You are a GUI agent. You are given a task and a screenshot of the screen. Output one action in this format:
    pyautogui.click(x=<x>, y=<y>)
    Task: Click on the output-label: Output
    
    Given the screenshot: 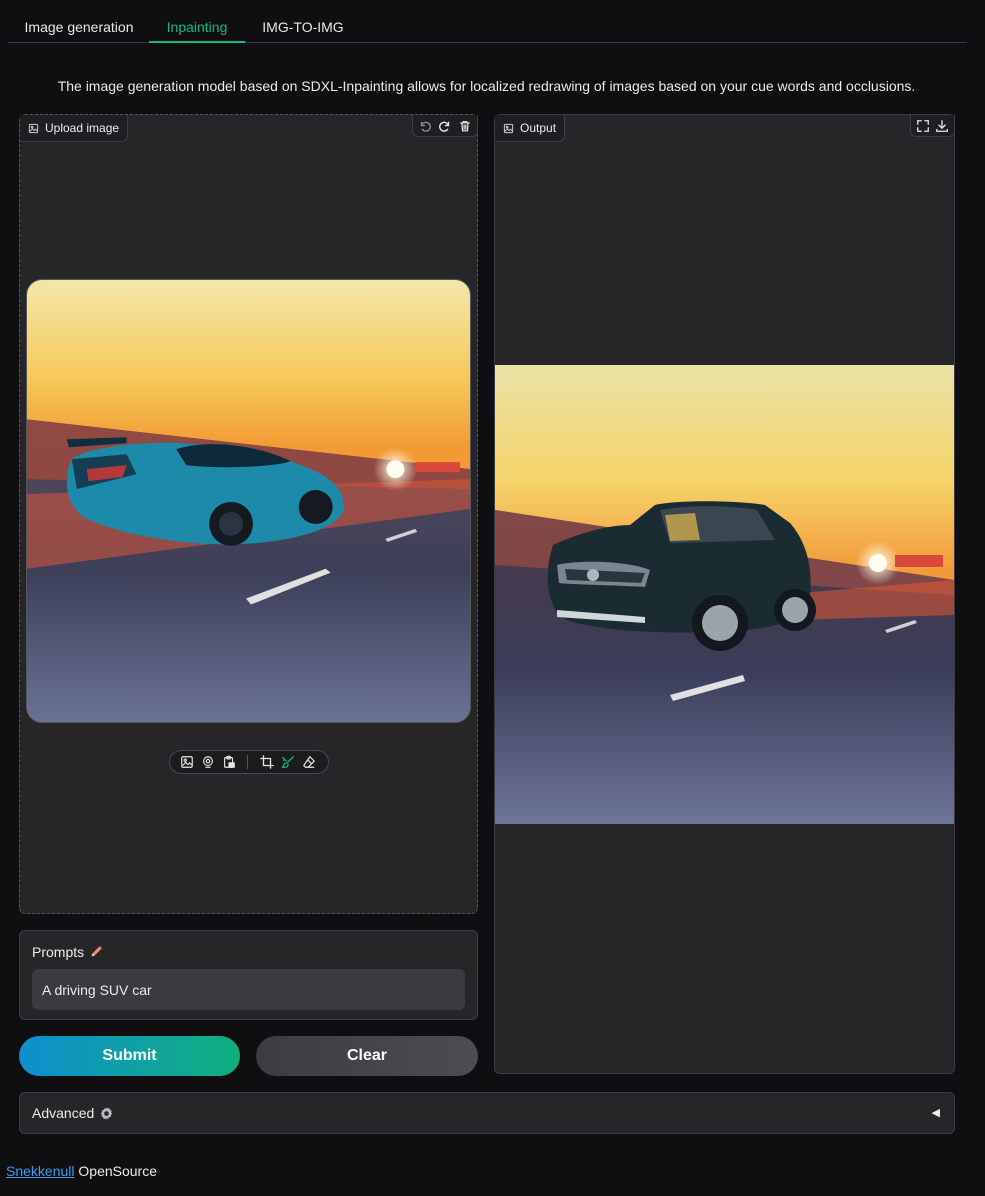 What is the action you would take?
    pyautogui.click(x=530, y=128)
    